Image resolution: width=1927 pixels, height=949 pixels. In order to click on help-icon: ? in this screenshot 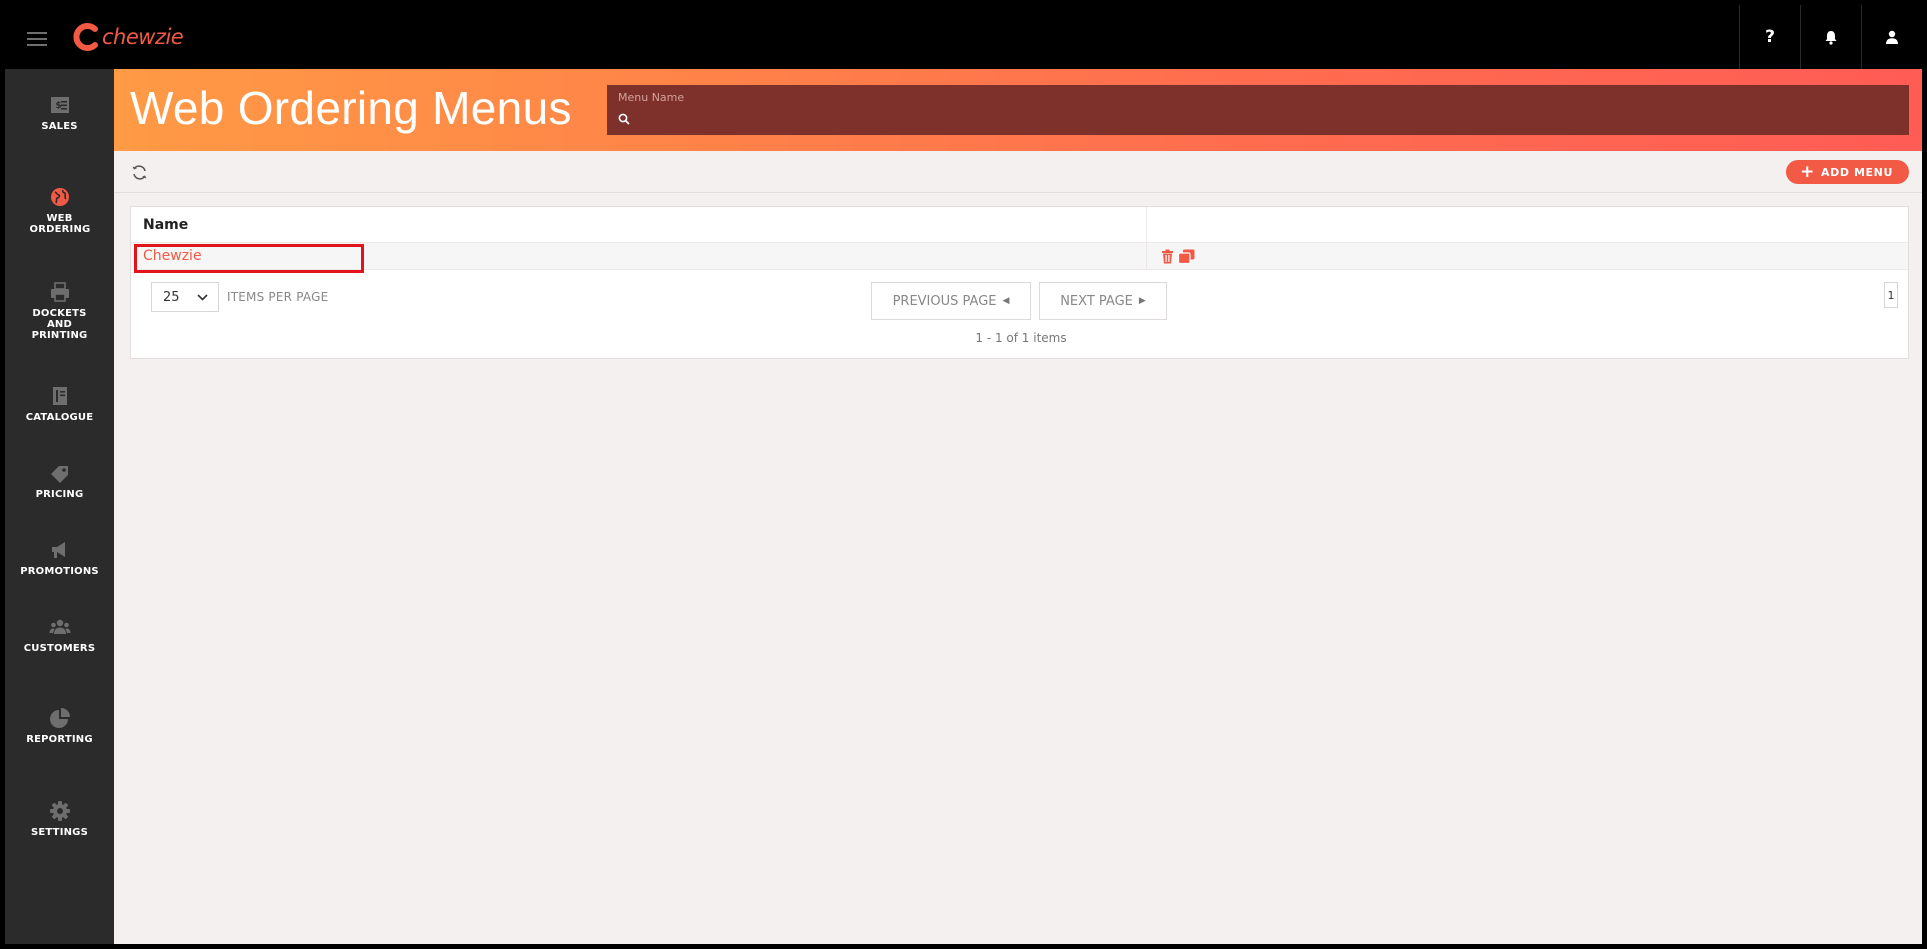, I will do `click(1770, 37)`.